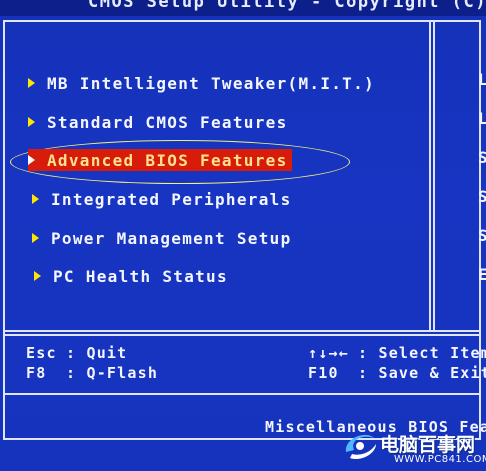  I want to click on help-esc-key: Esc, so click(41, 353).